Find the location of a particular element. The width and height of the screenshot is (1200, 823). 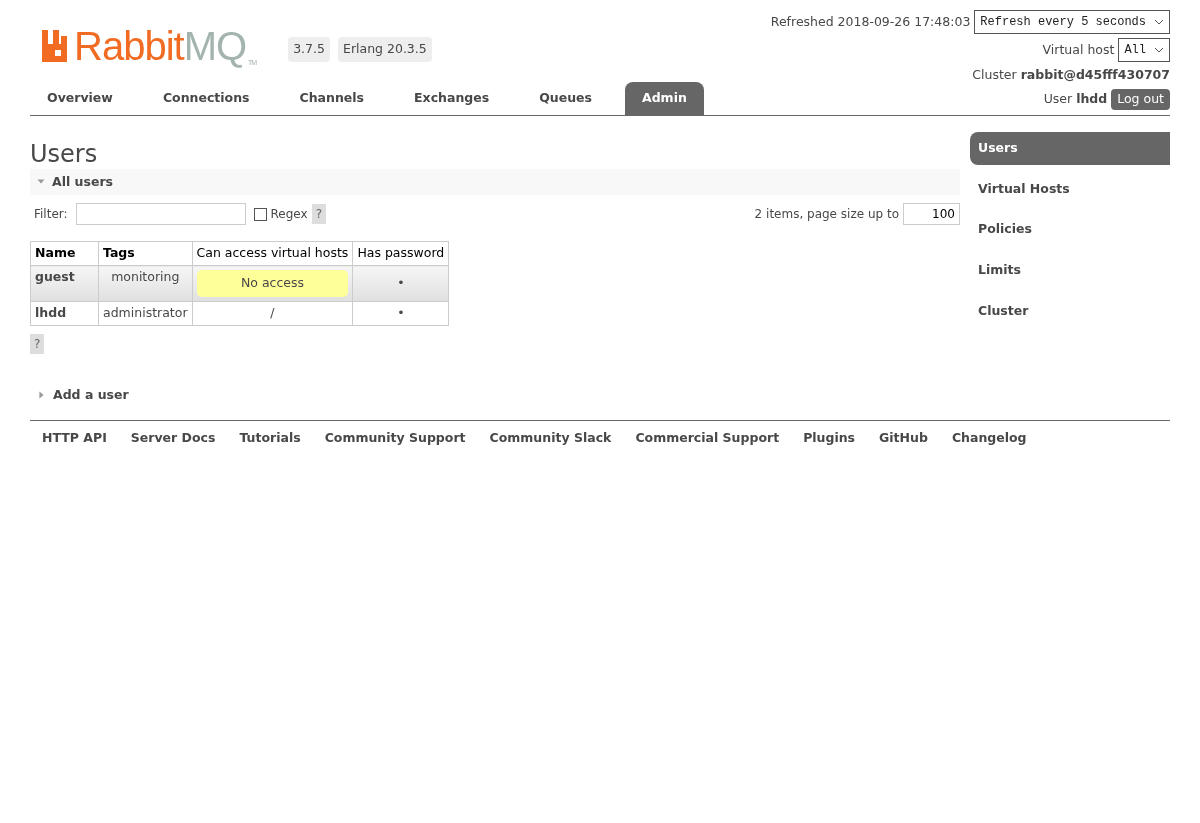

cluster-name: rabbit@d45fff430707 is located at coordinates (1095, 75).